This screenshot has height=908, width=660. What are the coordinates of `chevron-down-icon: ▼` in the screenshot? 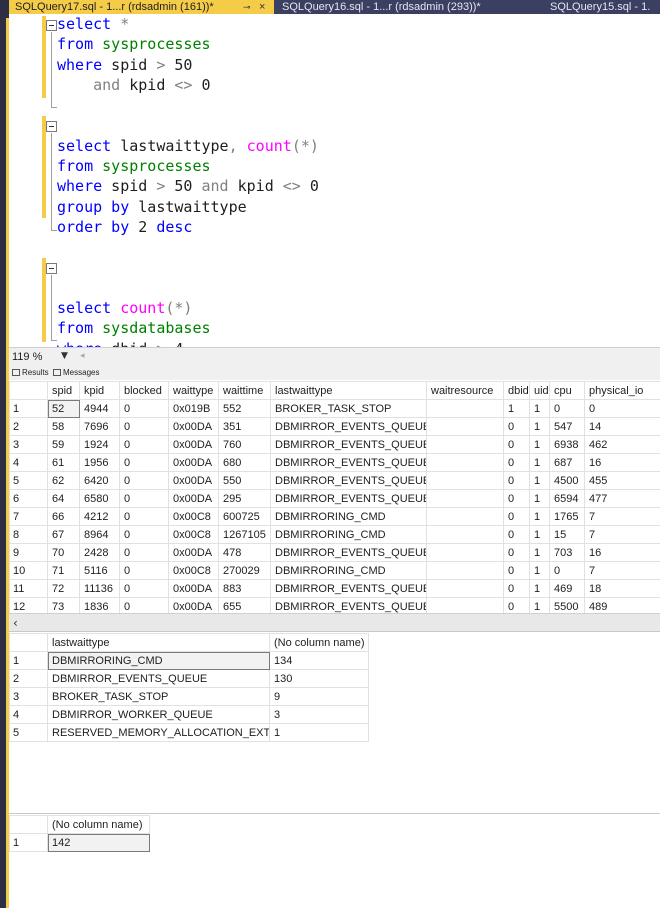 It's located at (64, 356).